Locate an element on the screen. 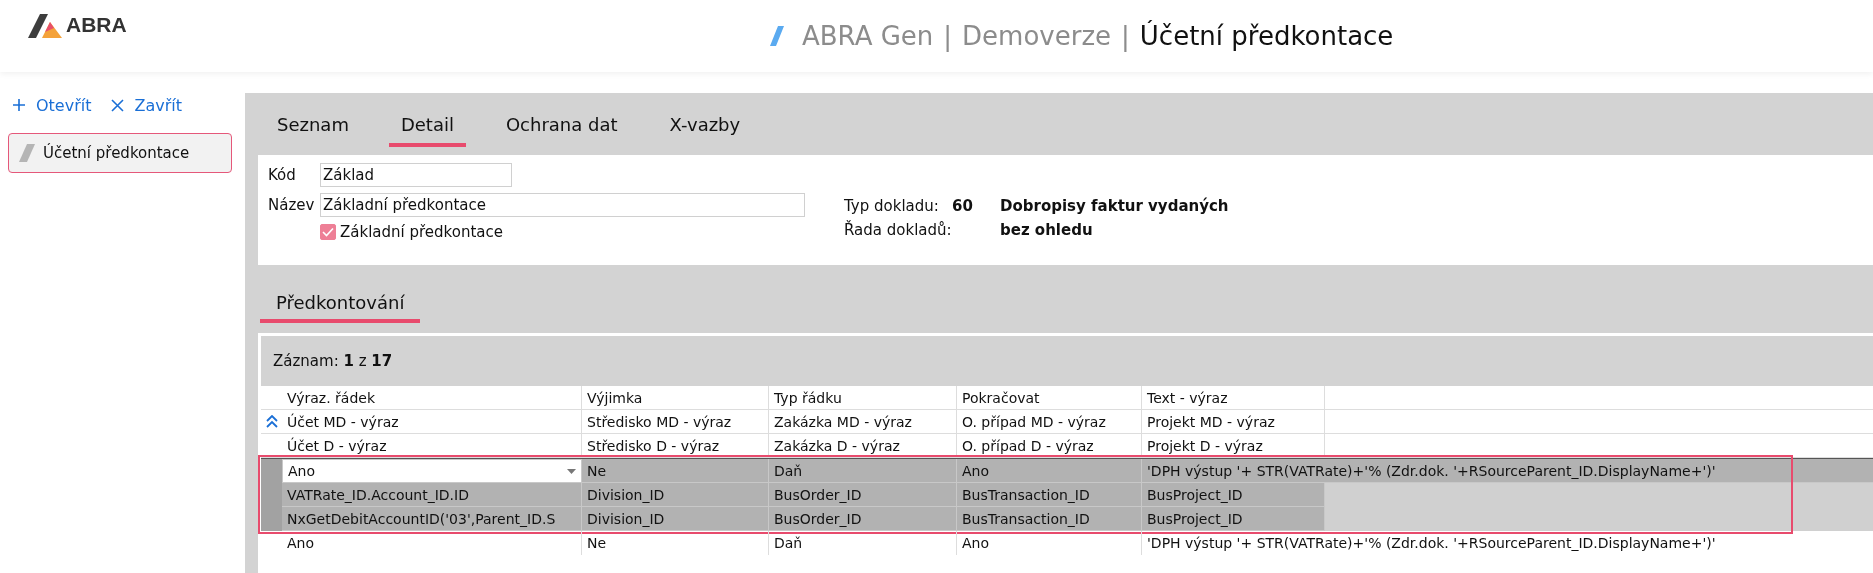  table-cell: Středisko D - výraz is located at coordinates (675, 445).